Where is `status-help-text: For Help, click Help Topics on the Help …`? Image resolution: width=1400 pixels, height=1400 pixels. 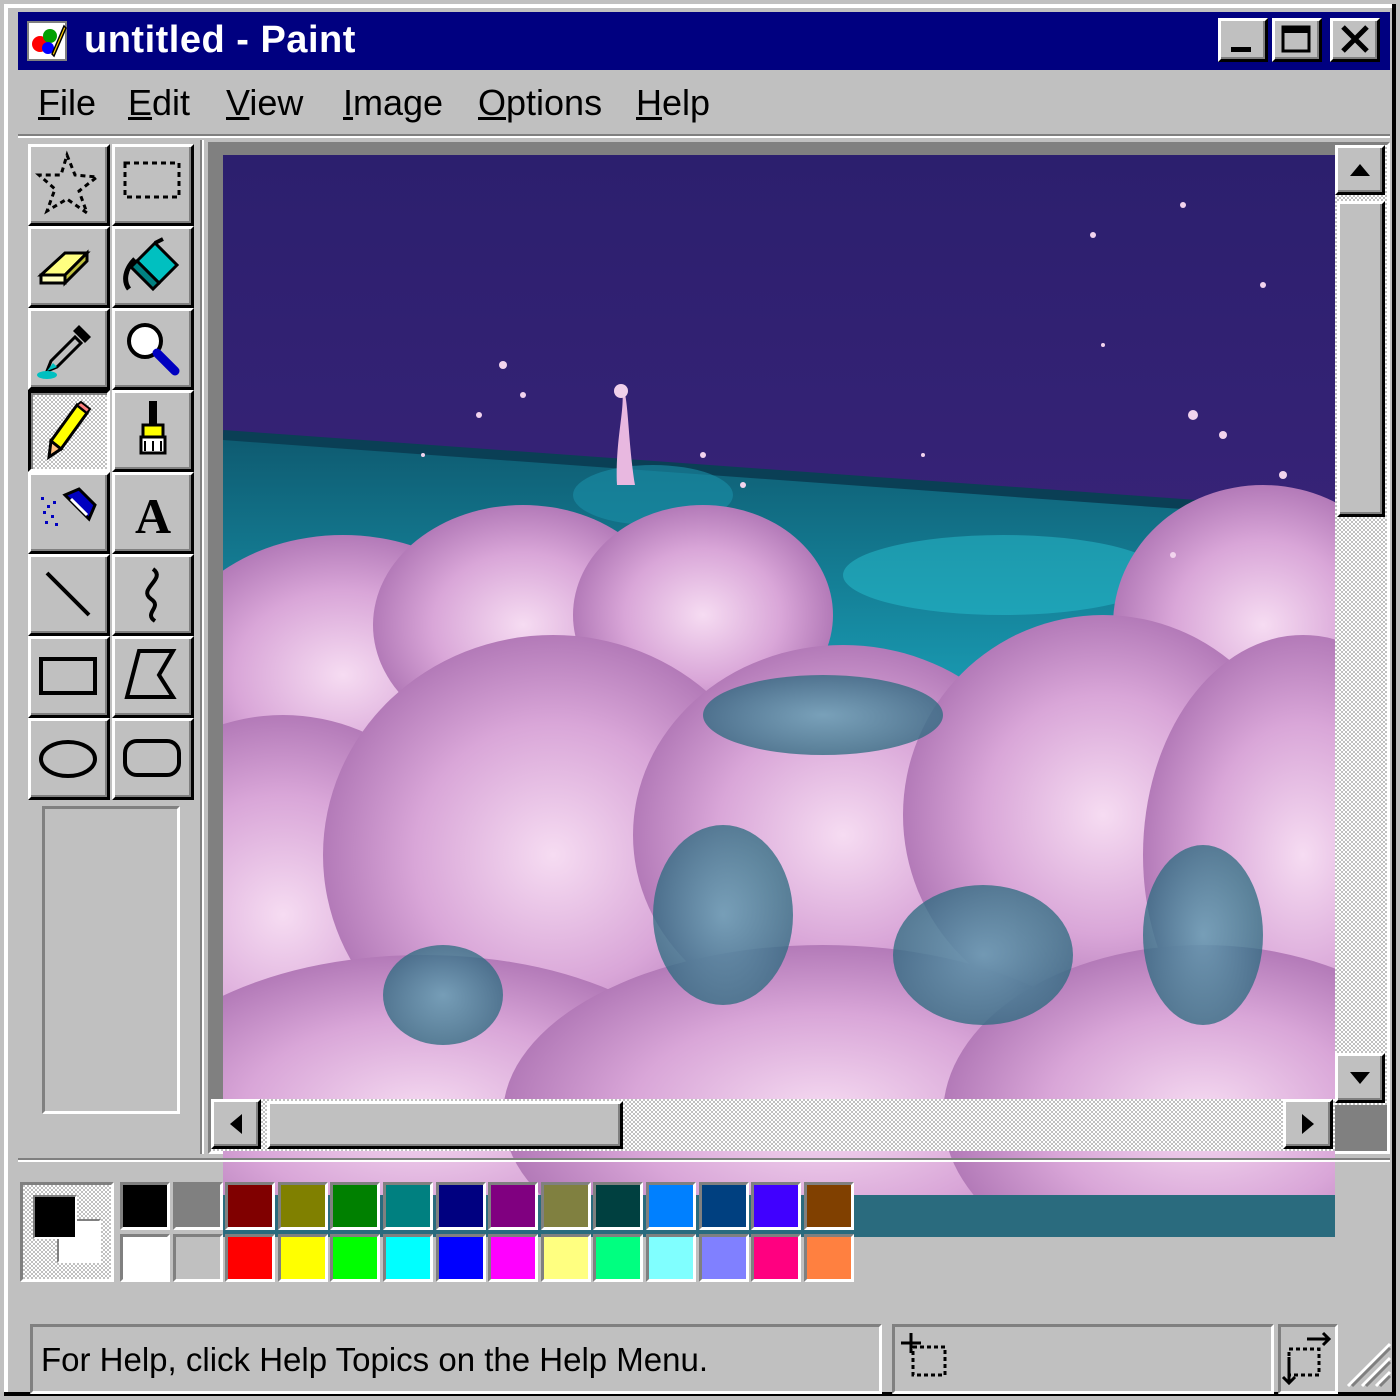
status-help-text: For Help, click Help Topics on the Help … is located at coordinates (375, 1359).